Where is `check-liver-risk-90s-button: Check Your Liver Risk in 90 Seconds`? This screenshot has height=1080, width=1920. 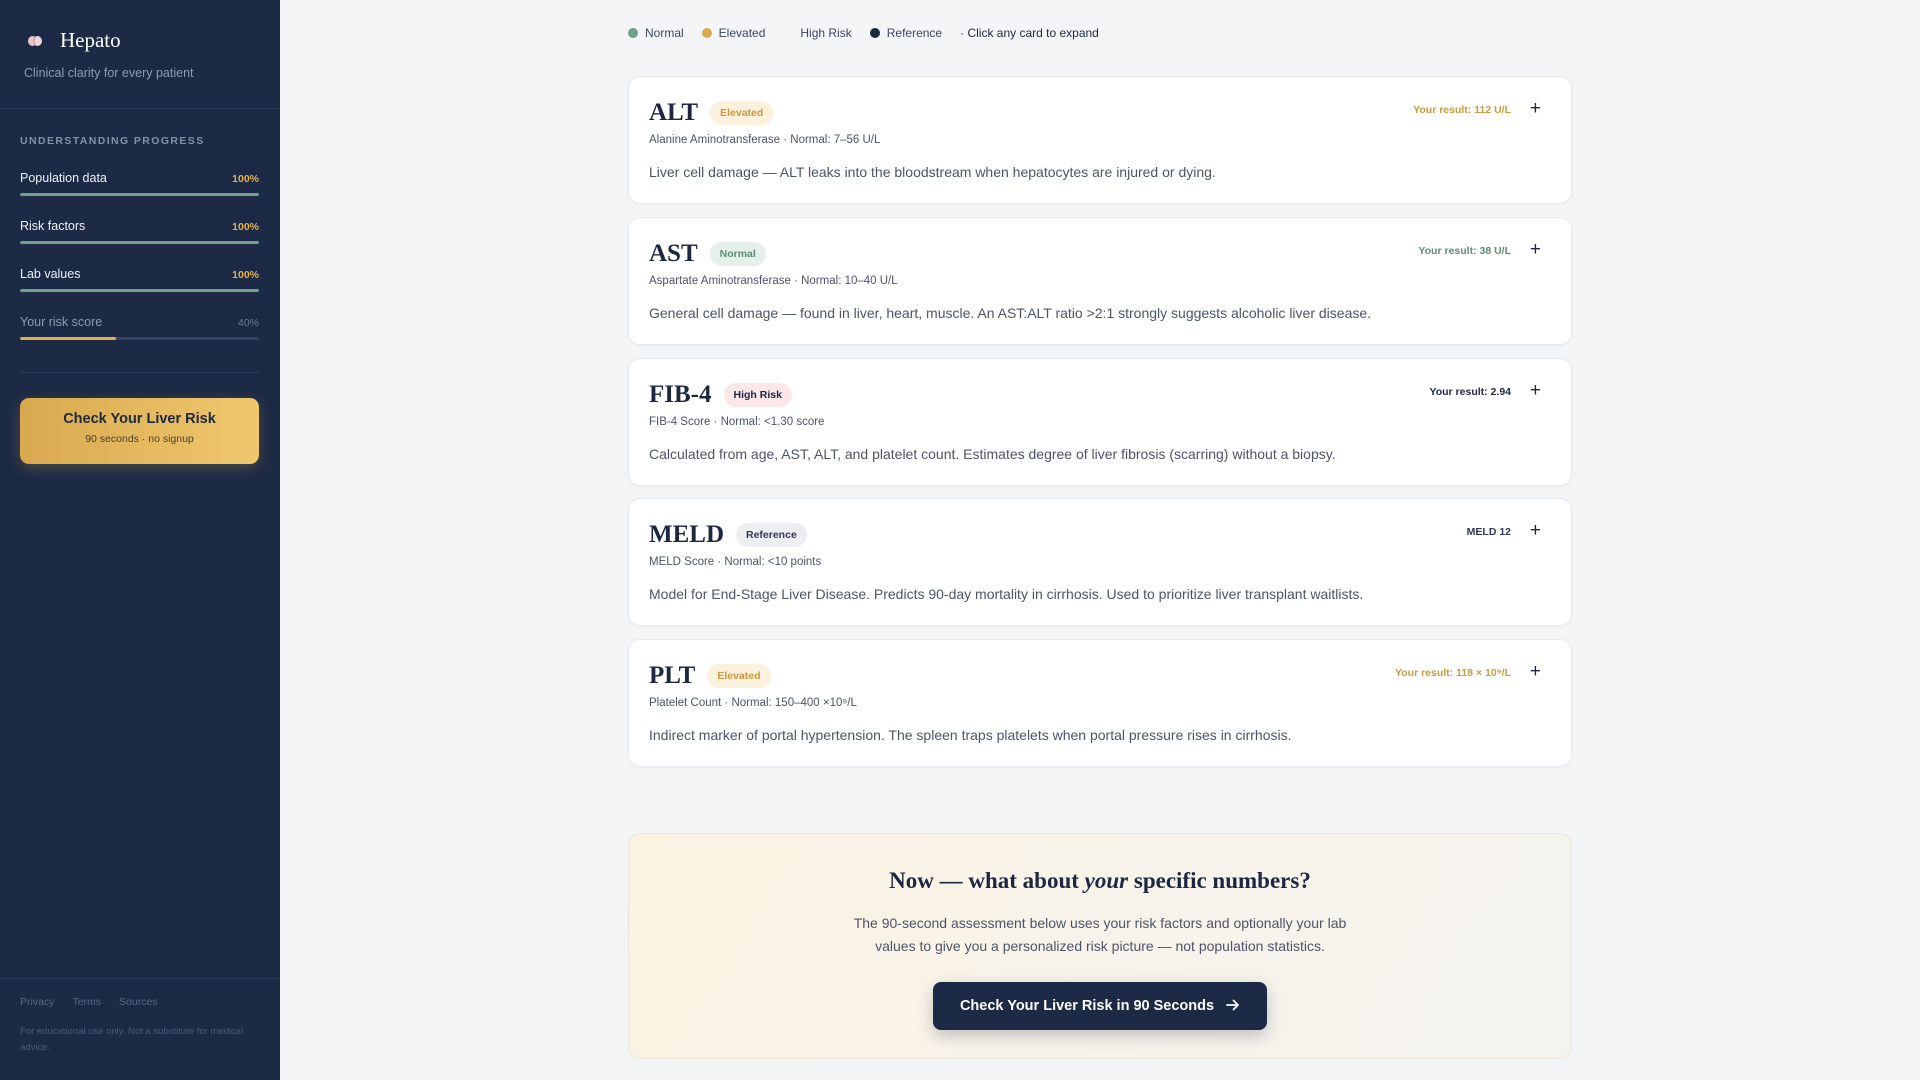
check-liver-risk-90s-button: Check Your Liver Risk in 90 Seconds is located at coordinates (1100, 1006).